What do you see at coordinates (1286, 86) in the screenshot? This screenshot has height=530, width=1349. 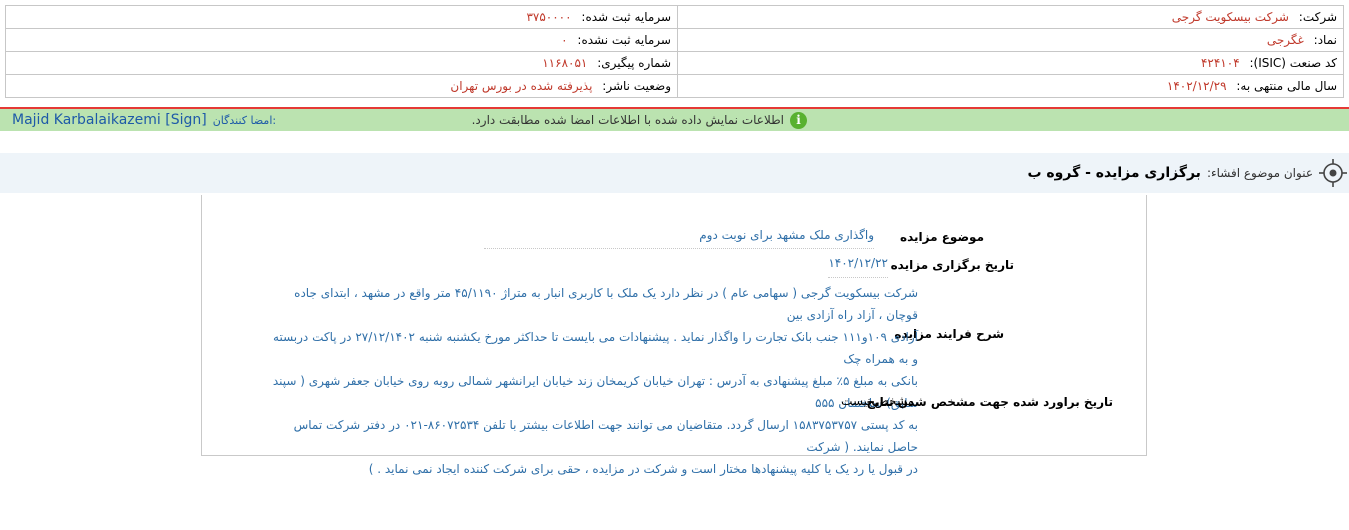 I see `fiscal-year-label: سال مالی منتهی به:` at bounding box center [1286, 86].